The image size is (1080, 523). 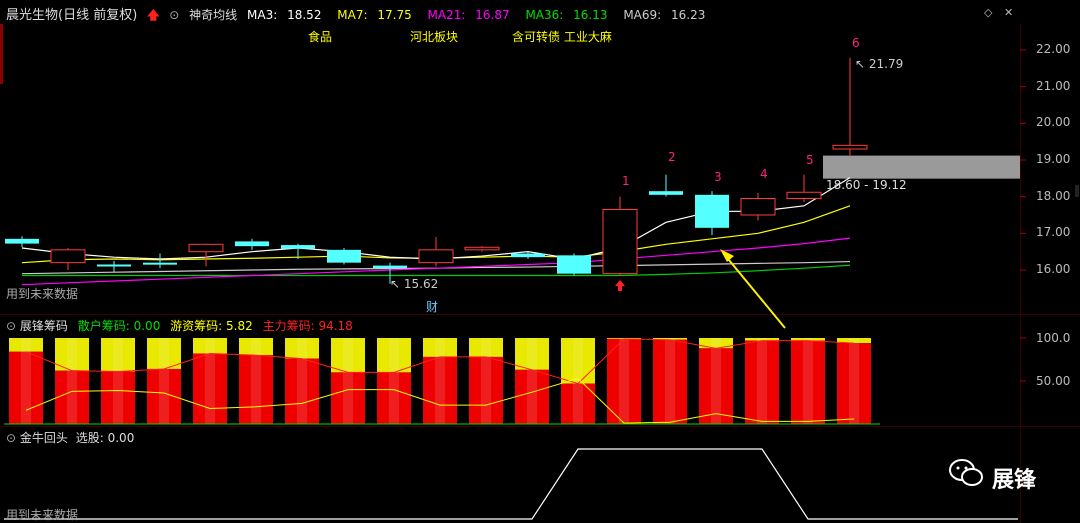 What do you see at coordinates (1053, 269) in the screenshot?
I see `price-ytick: 16.00` at bounding box center [1053, 269].